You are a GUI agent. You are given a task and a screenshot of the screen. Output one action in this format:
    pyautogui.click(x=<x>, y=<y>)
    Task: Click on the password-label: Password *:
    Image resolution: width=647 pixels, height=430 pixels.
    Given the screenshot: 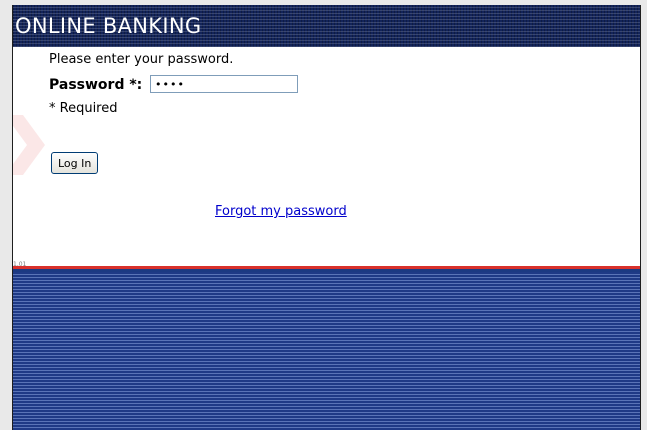 What is the action you would take?
    pyautogui.click(x=96, y=85)
    